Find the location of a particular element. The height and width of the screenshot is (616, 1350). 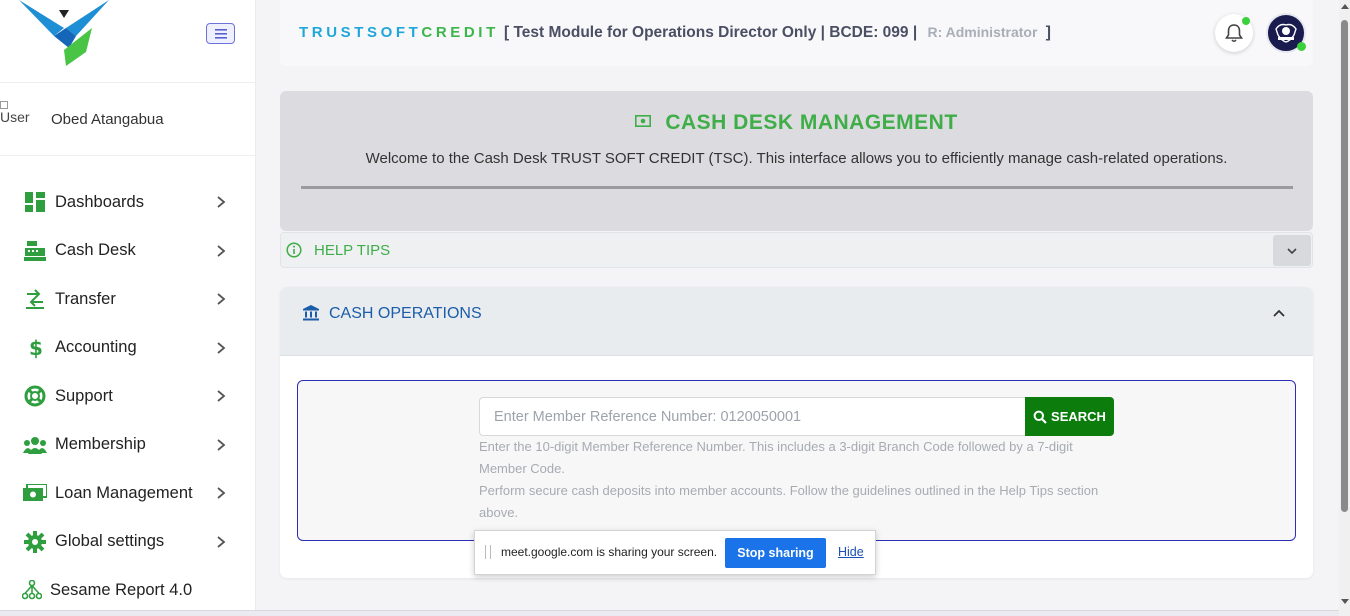

user-profile: User Obed Atangabua is located at coordinates (128, 119).